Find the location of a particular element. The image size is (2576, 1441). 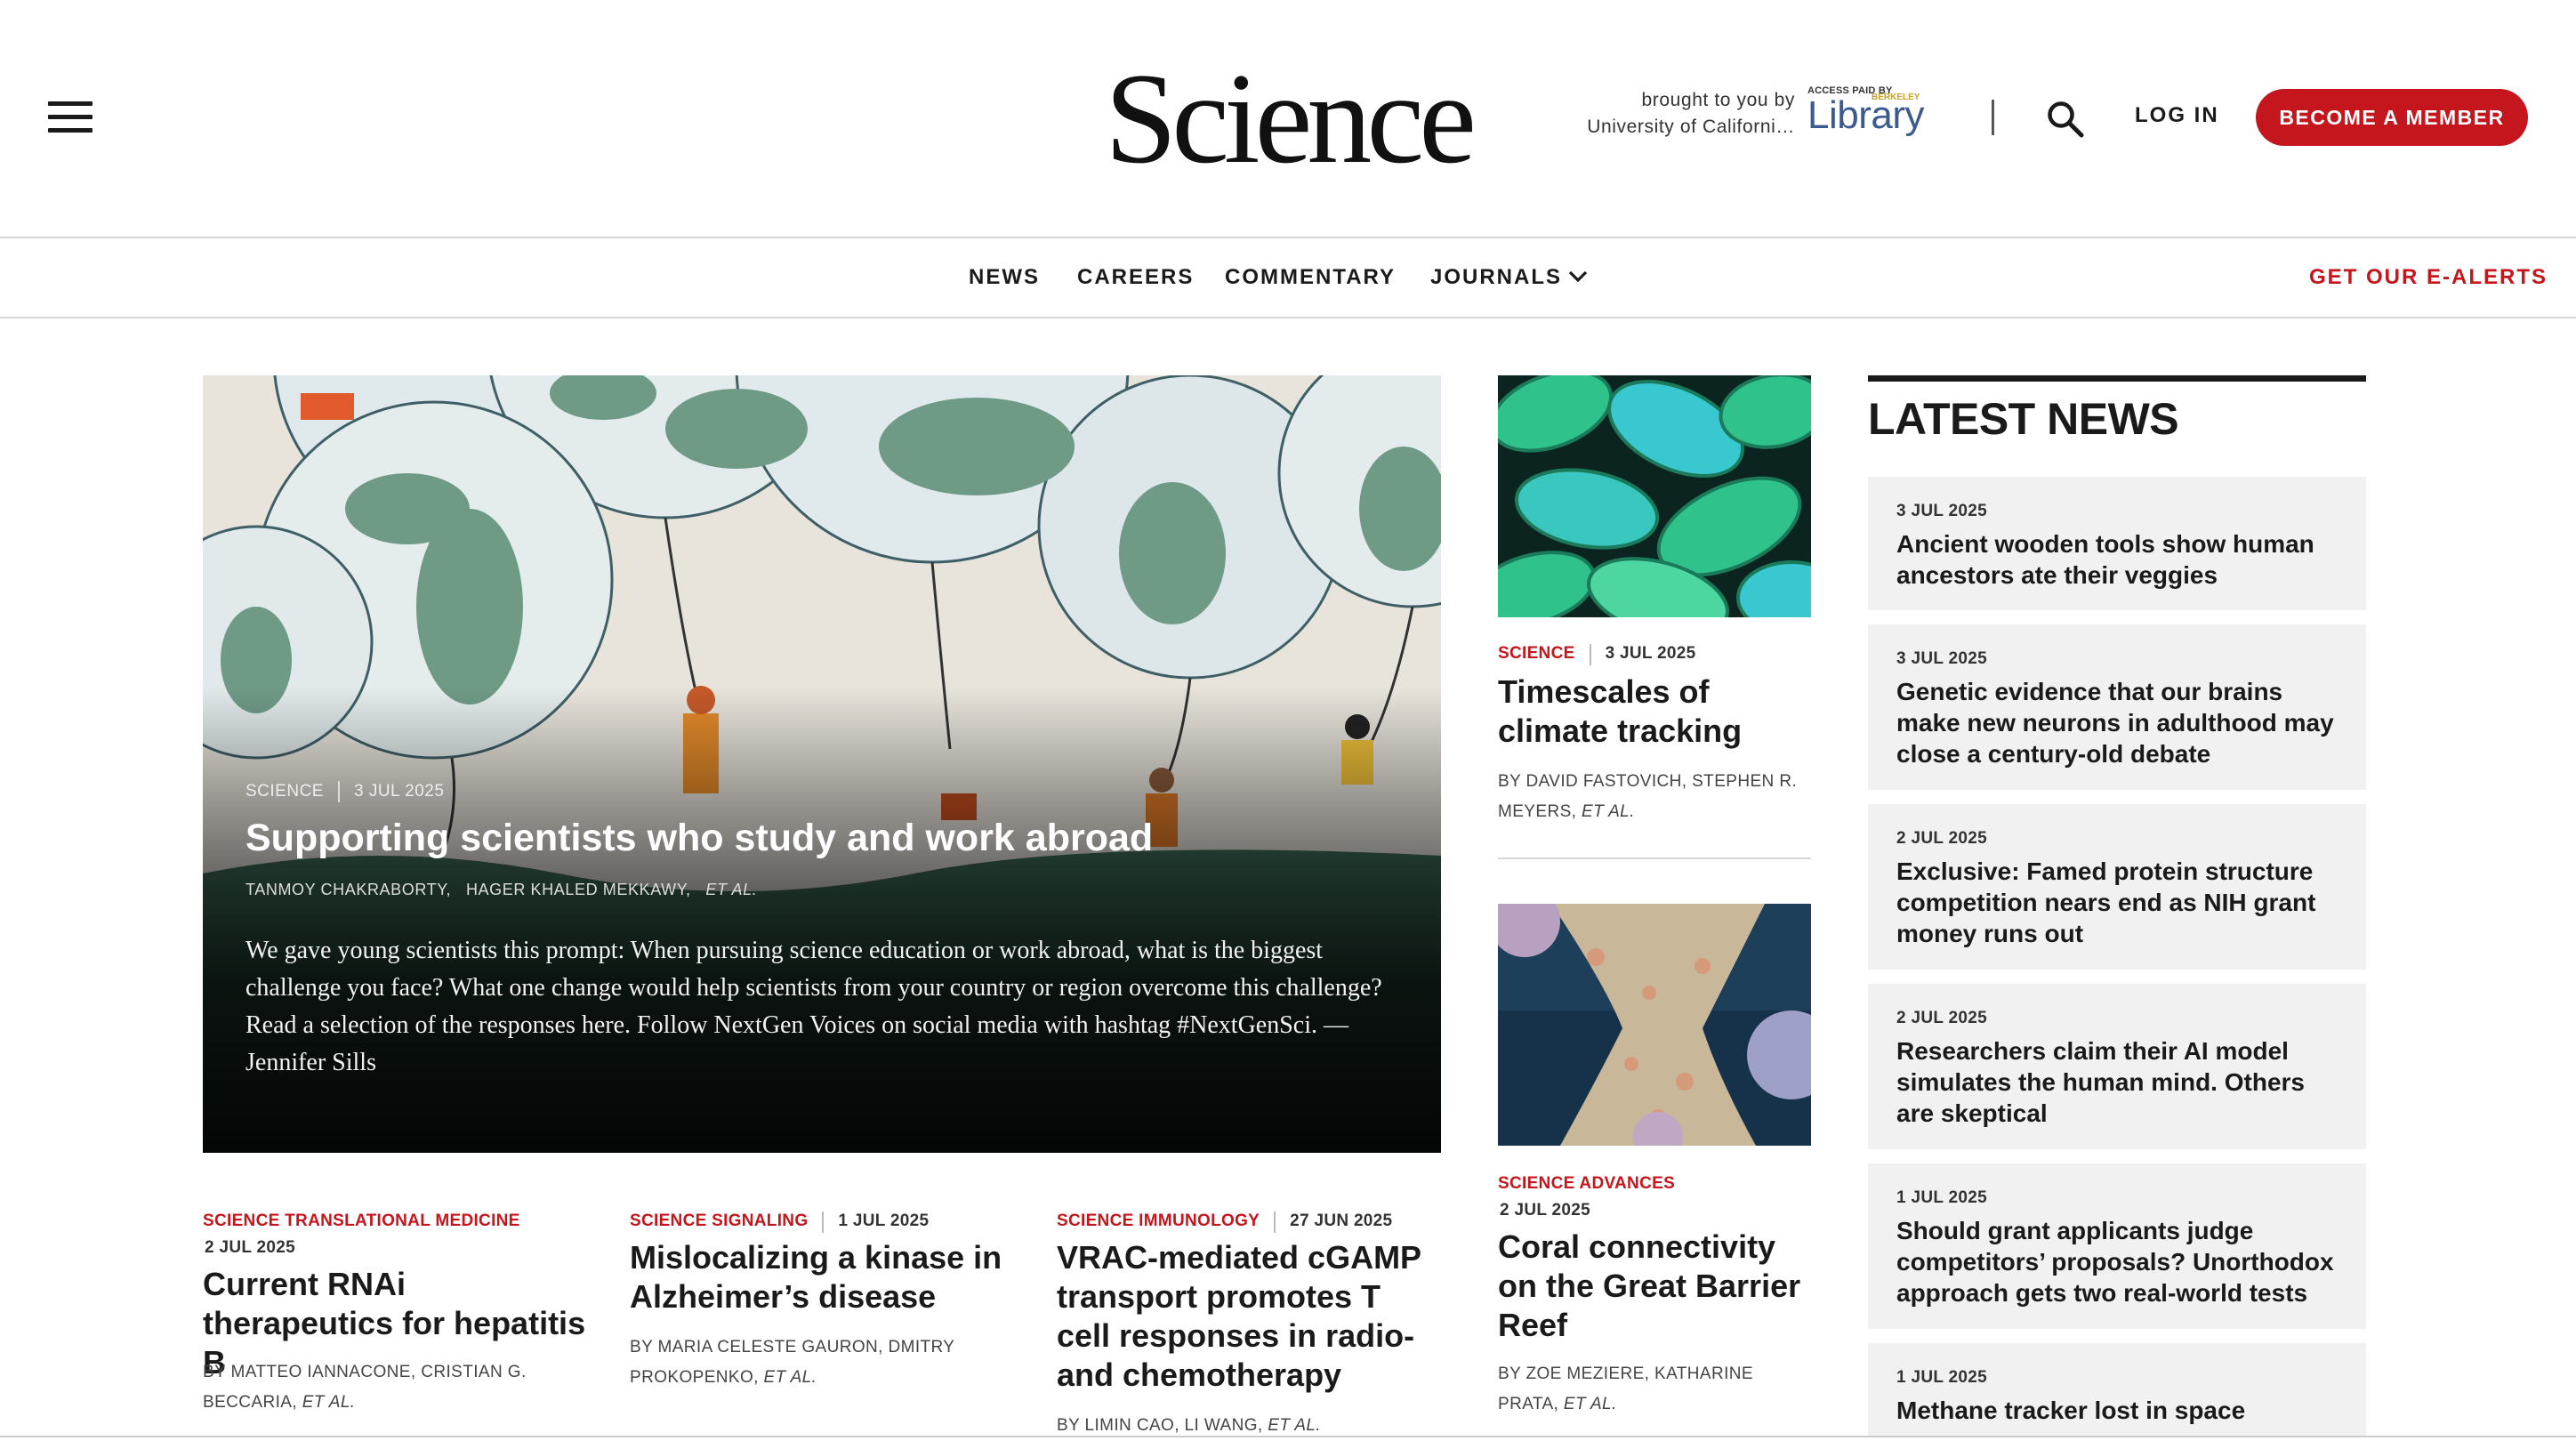

login-link: LOG IN is located at coordinates (2177, 116).